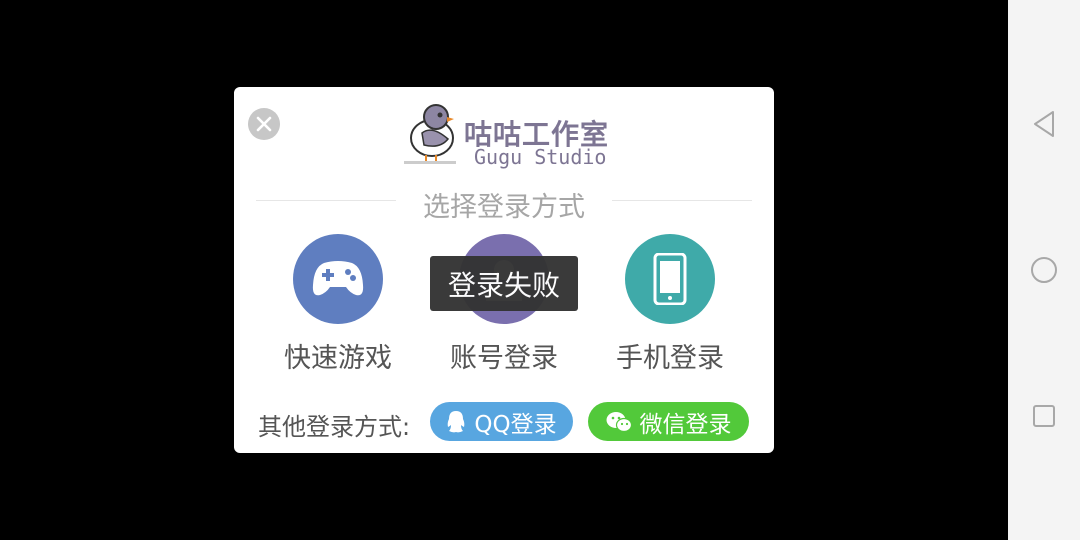 Image resolution: width=1080 pixels, height=540 pixels. I want to click on home-button, so click(1044, 270).